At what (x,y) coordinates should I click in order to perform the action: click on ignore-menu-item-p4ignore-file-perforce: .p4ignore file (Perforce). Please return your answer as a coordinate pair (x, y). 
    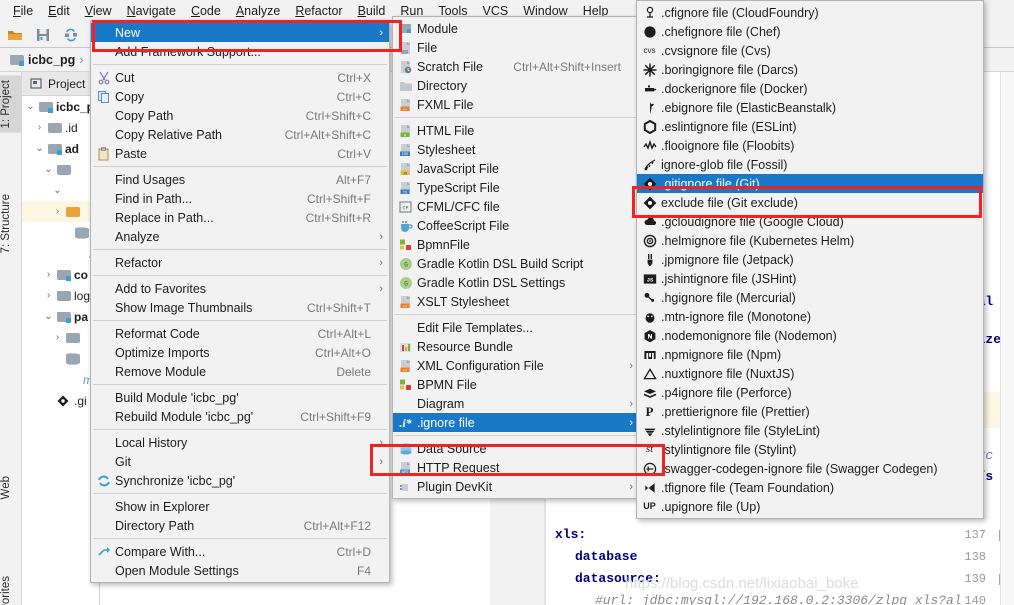
    Looking at the image, I should click on (810, 392).